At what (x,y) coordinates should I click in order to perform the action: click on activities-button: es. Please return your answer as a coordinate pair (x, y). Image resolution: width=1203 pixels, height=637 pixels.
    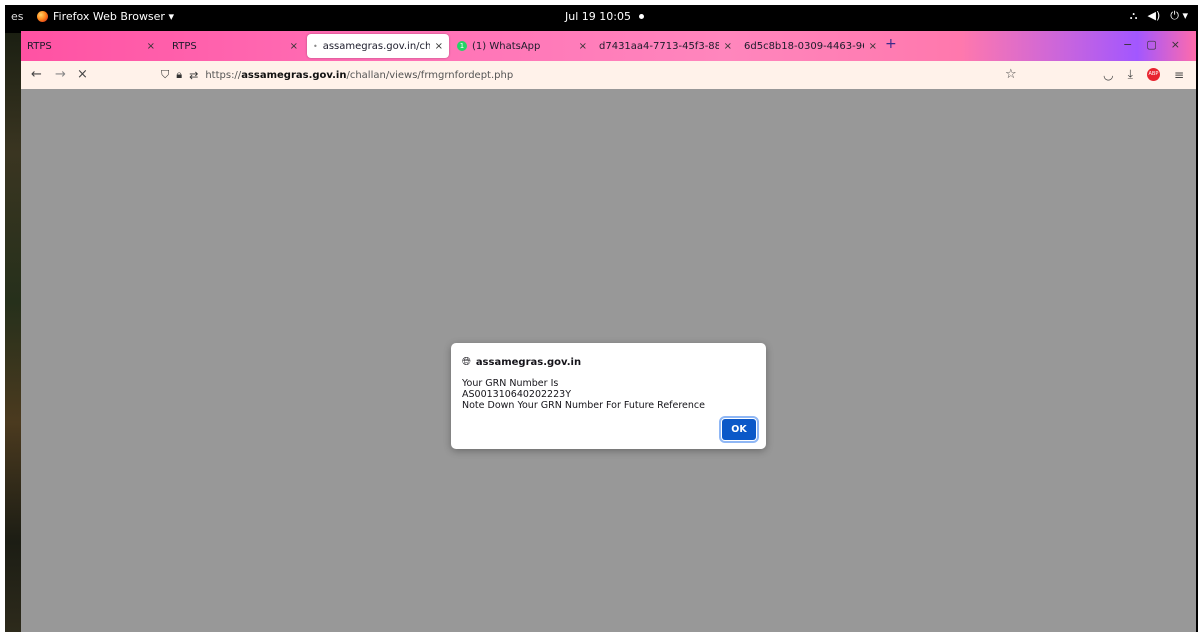
    Looking at the image, I should click on (17, 16).